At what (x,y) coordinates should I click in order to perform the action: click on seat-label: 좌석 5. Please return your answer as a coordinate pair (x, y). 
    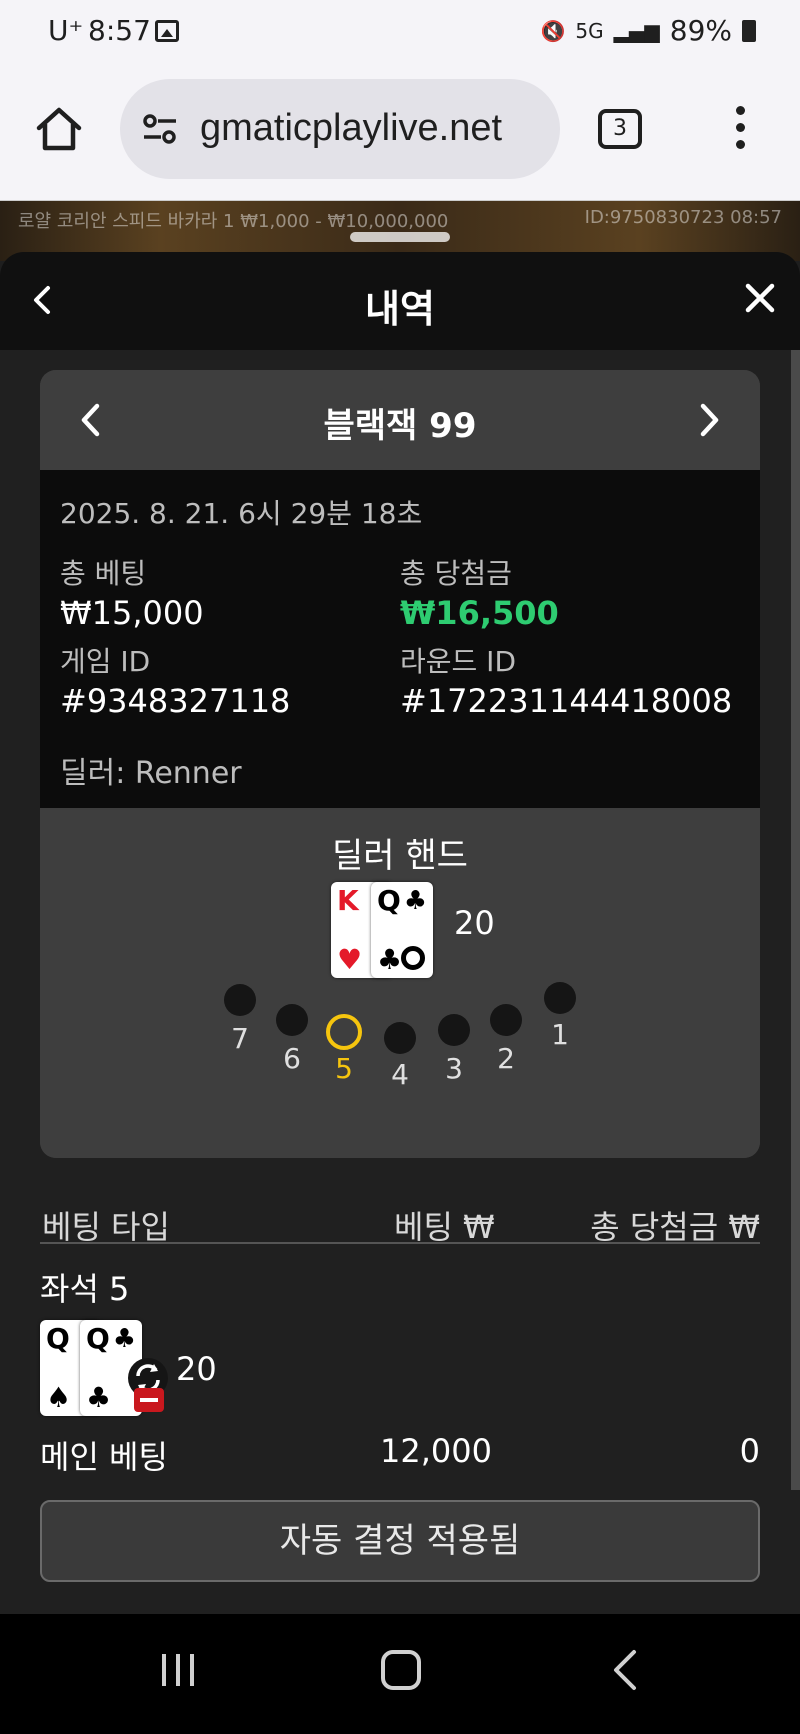
    Looking at the image, I should click on (85, 1289).